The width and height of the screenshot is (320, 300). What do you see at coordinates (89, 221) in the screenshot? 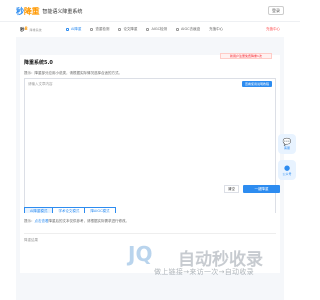
I see `result-tip-suffix: 降重后的文本仅供参考，请根据实际需求进行修改。` at bounding box center [89, 221].